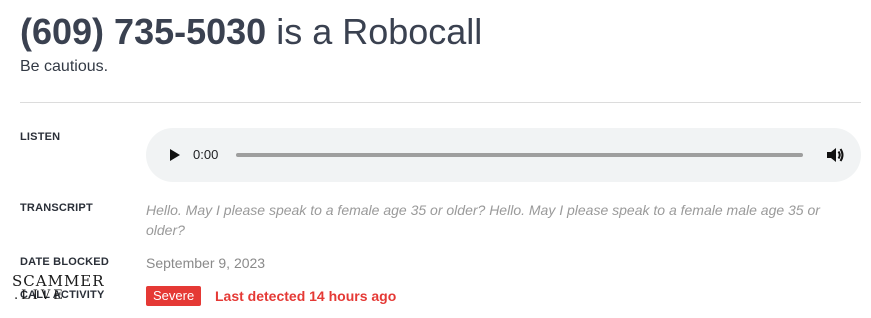 The image size is (871, 318). Describe the element at coordinates (519, 155) in the screenshot. I see `audio-progress-track` at that location.